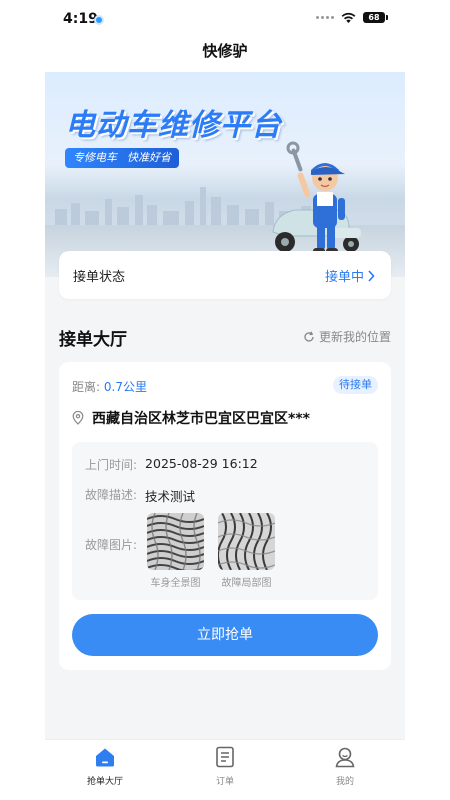 The height and width of the screenshot is (800, 450). Describe the element at coordinates (355, 385) in the screenshot. I see `status-badge: 待接单` at that location.